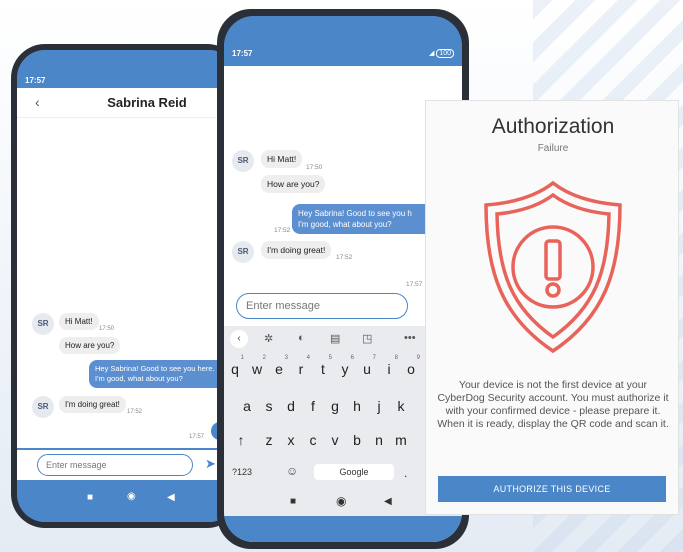  What do you see at coordinates (367, 366) in the screenshot?
I see `key: u7` at bounding box center [367, 366].